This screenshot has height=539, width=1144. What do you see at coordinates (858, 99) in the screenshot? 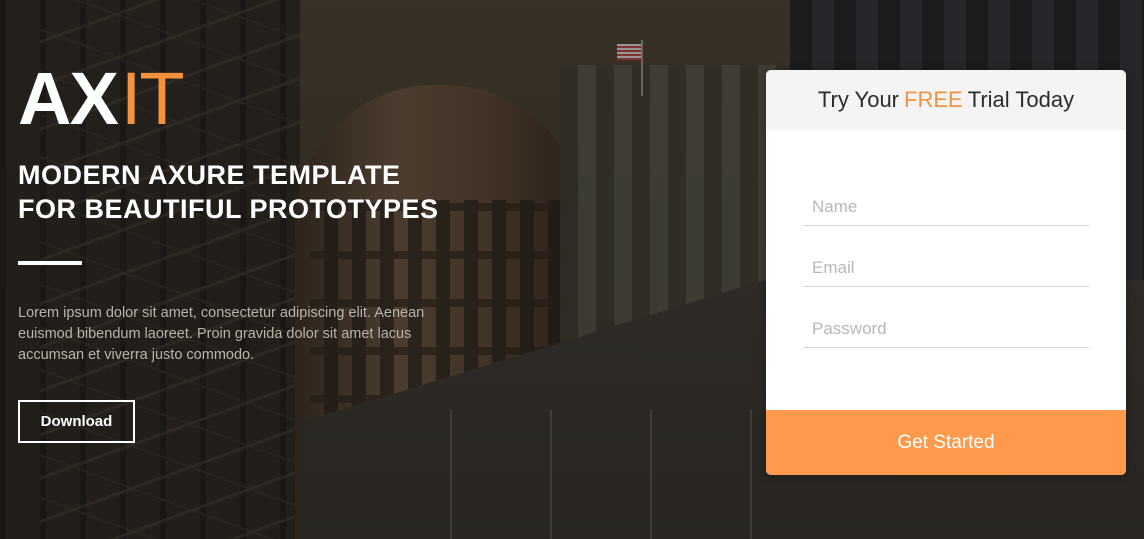
I see `signup-title-before: Try Your` at bounding box center [858, 99].